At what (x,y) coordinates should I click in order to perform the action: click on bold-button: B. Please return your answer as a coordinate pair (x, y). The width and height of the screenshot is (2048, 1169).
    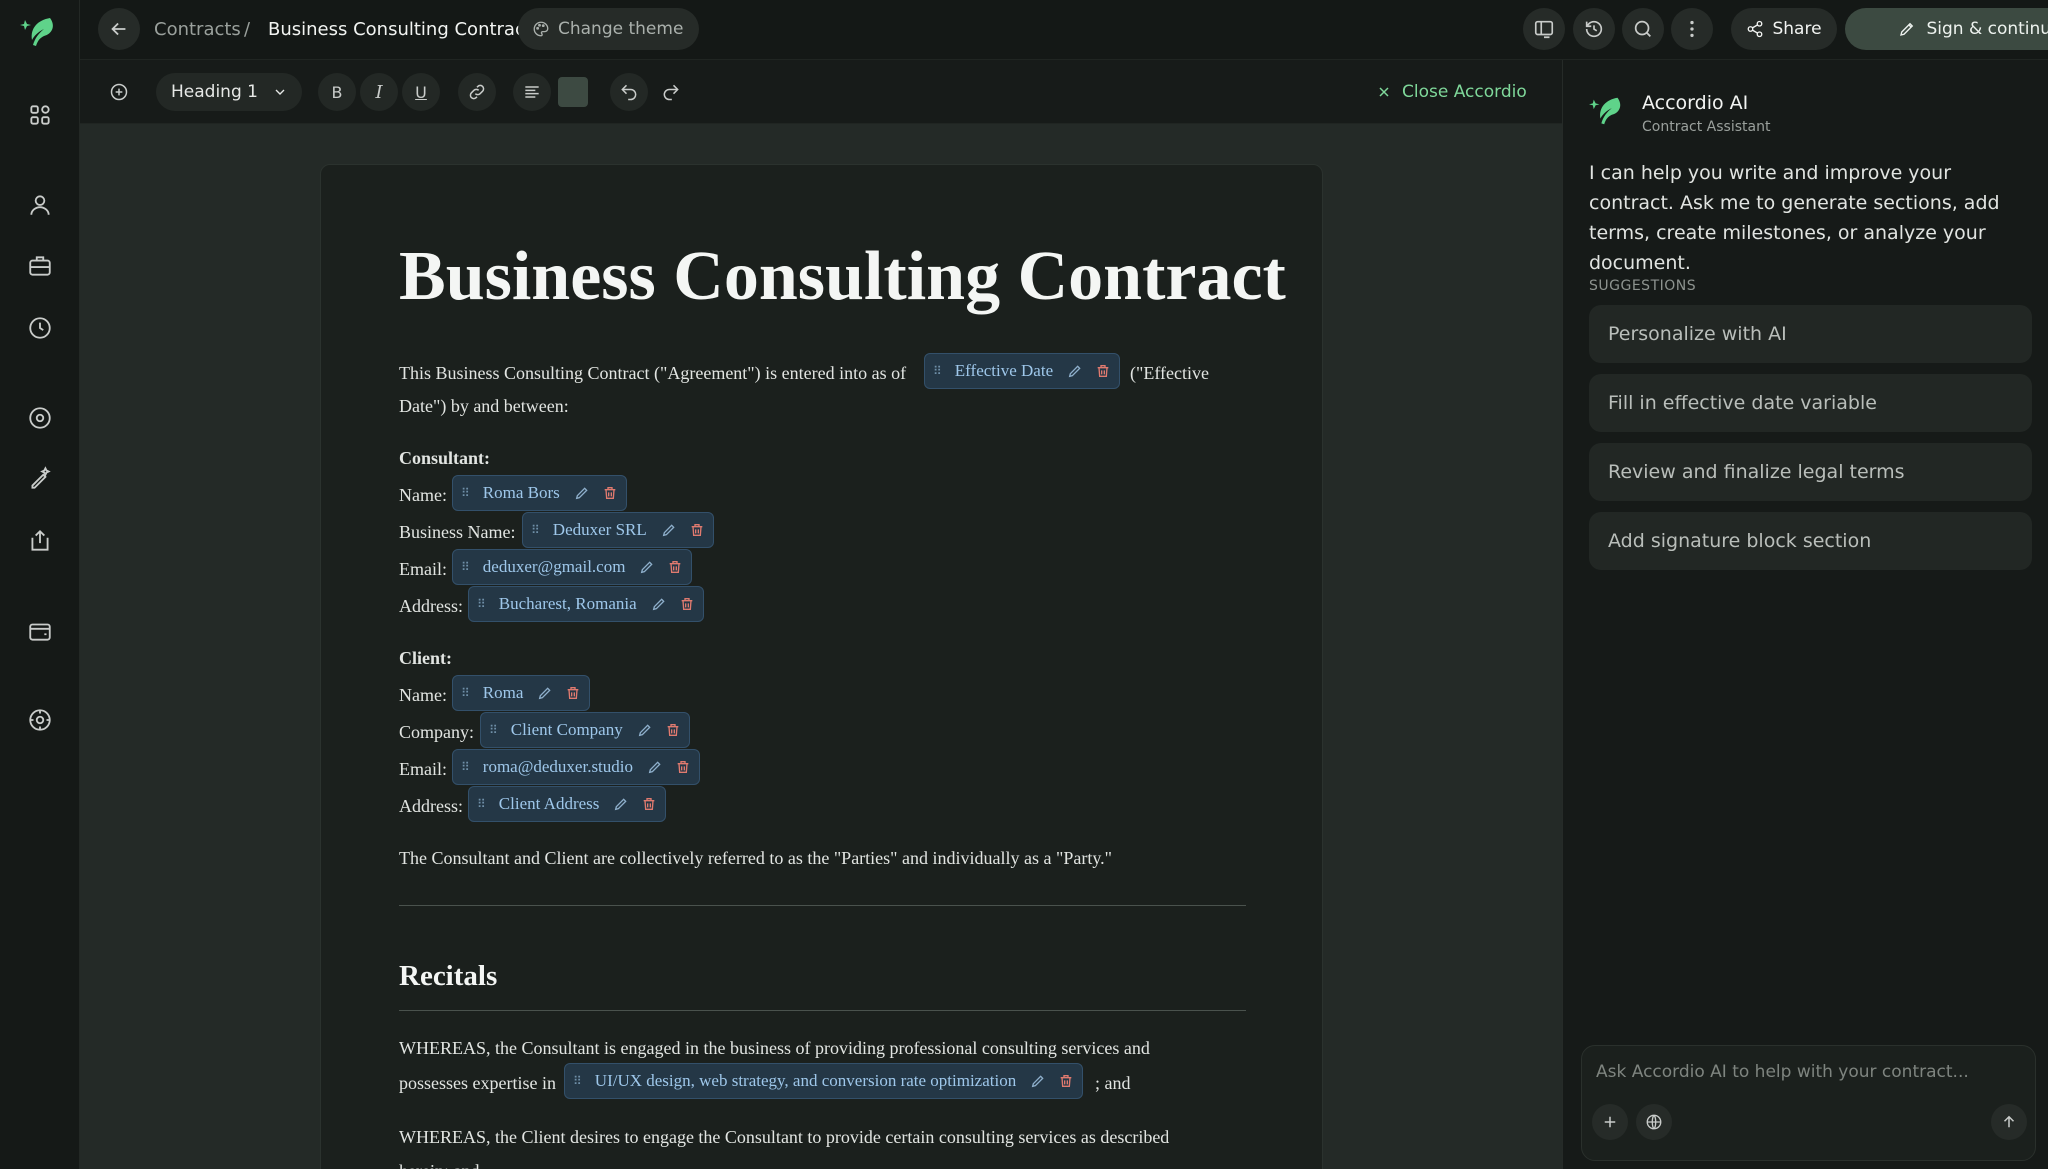
    Looking at the image, I should click on (337, 92).